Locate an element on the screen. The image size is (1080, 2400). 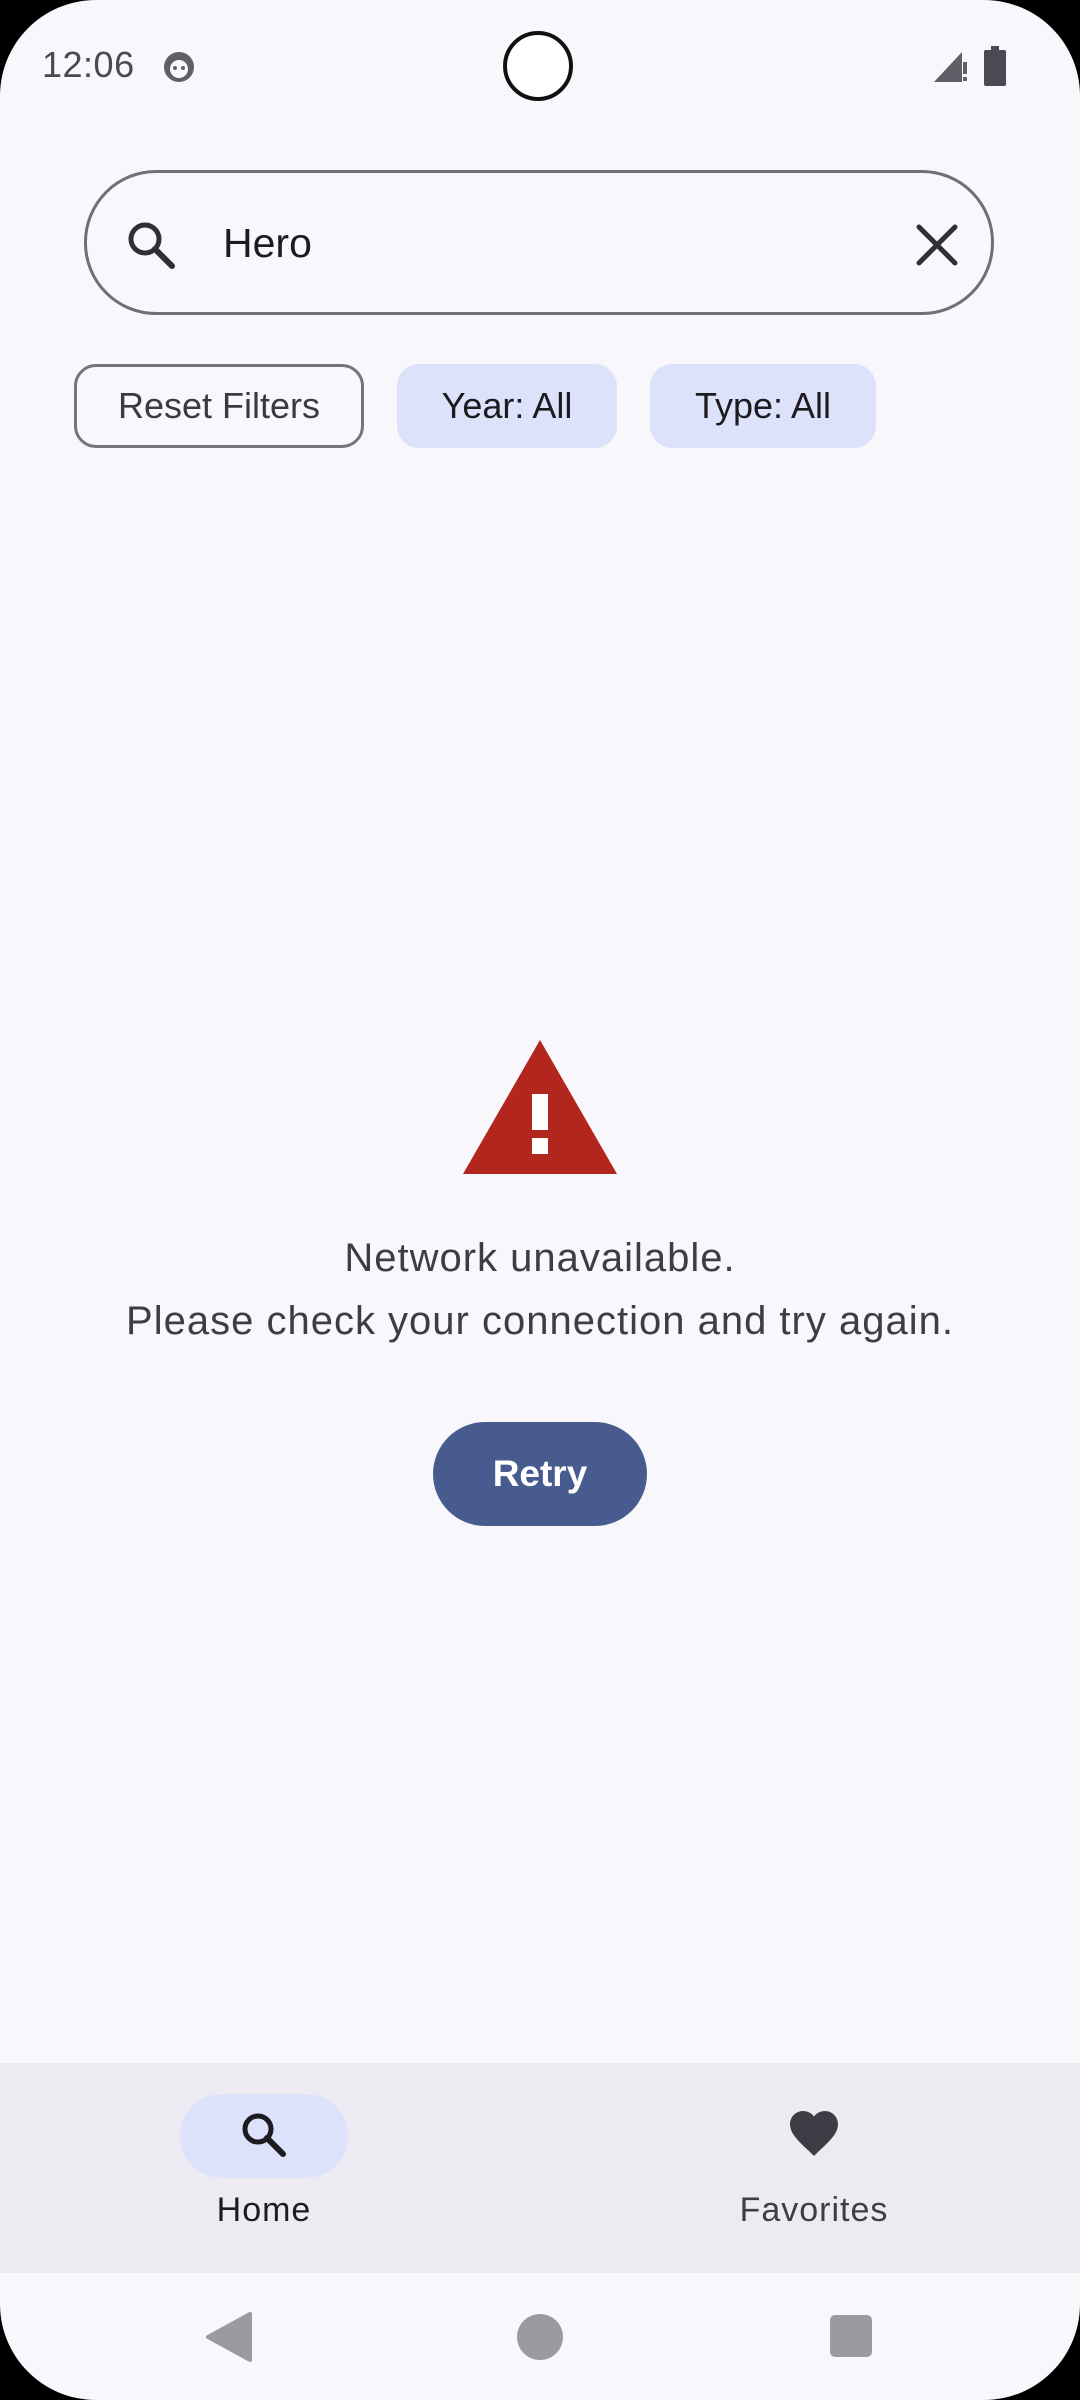
status-bar: 12:06 is located at coordinates (540, 67).